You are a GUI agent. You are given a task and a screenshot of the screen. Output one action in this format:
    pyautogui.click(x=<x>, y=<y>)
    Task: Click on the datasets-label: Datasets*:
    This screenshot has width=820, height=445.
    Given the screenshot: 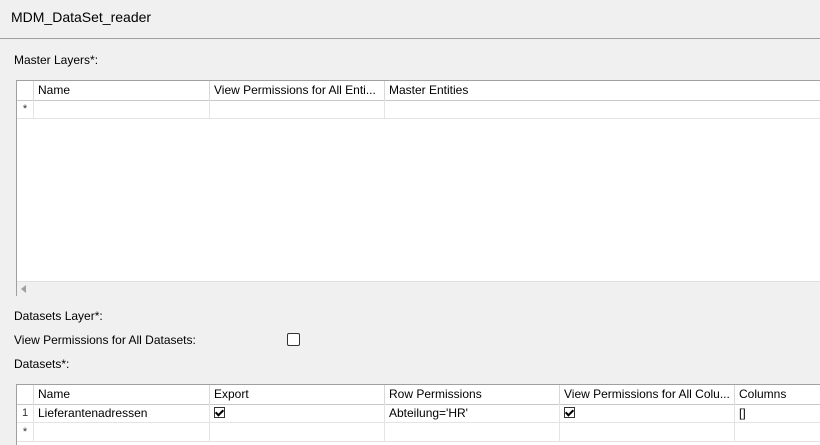 What is the action you would take?
    pyautogui.click(x=42, y=364)
    